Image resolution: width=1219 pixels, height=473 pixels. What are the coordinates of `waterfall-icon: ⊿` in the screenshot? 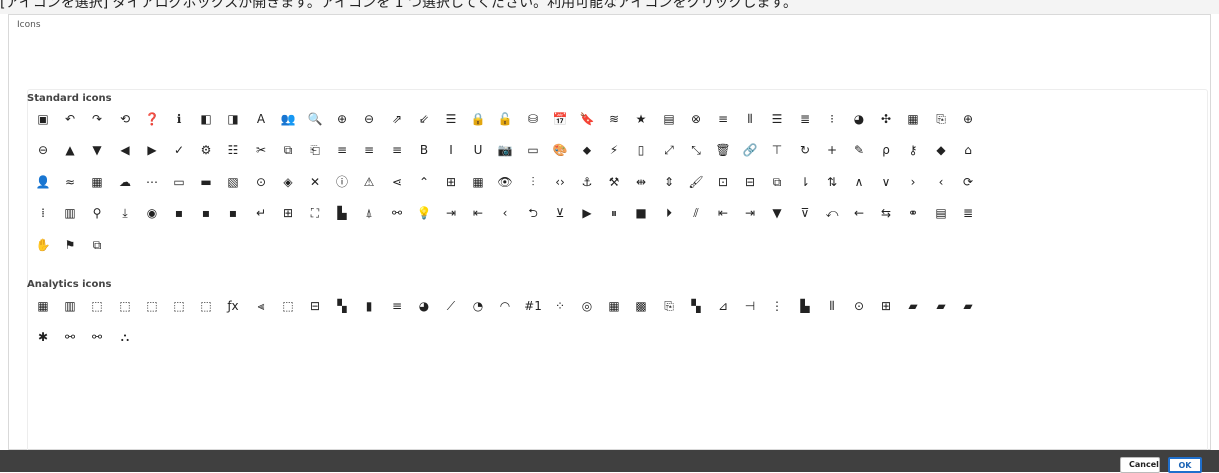 It's located at (723, 306).